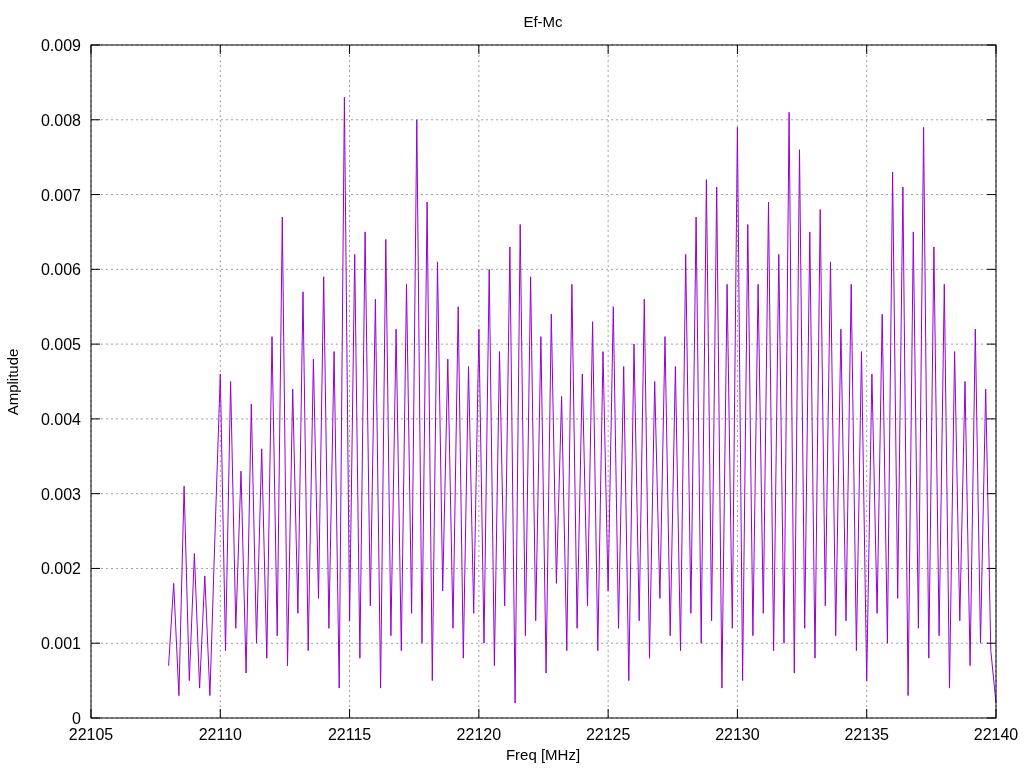 This screenshot has height=768, width=1024. I want to click on x-tick-label: 22110, so click(220, 734).